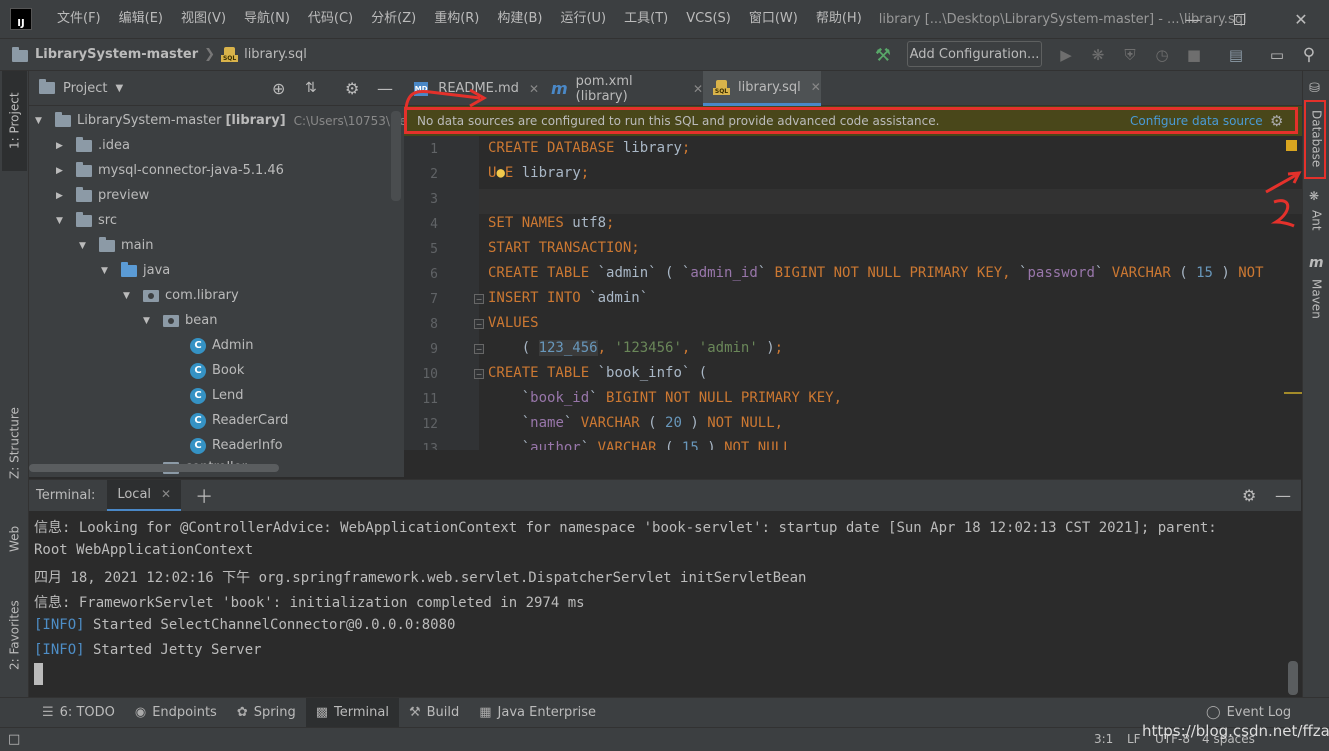  I want to click on minimize-button: —, so click(1193, 19).